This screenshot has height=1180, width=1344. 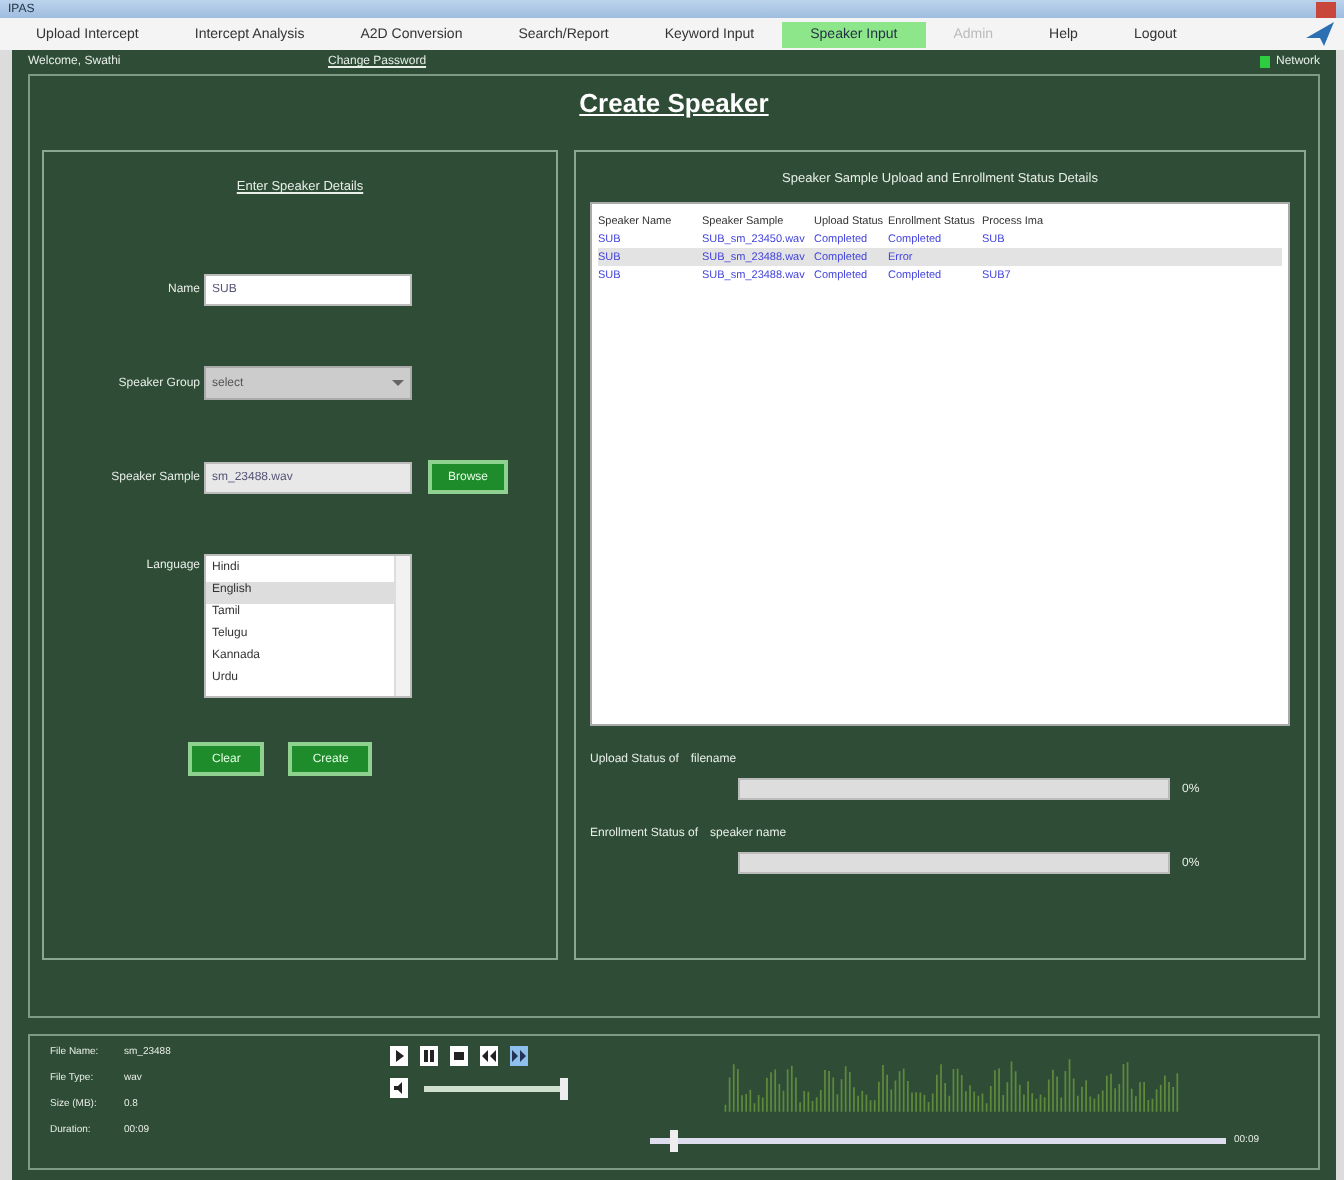 I want to click on rewind-icon, so click(x=489, y=1056).